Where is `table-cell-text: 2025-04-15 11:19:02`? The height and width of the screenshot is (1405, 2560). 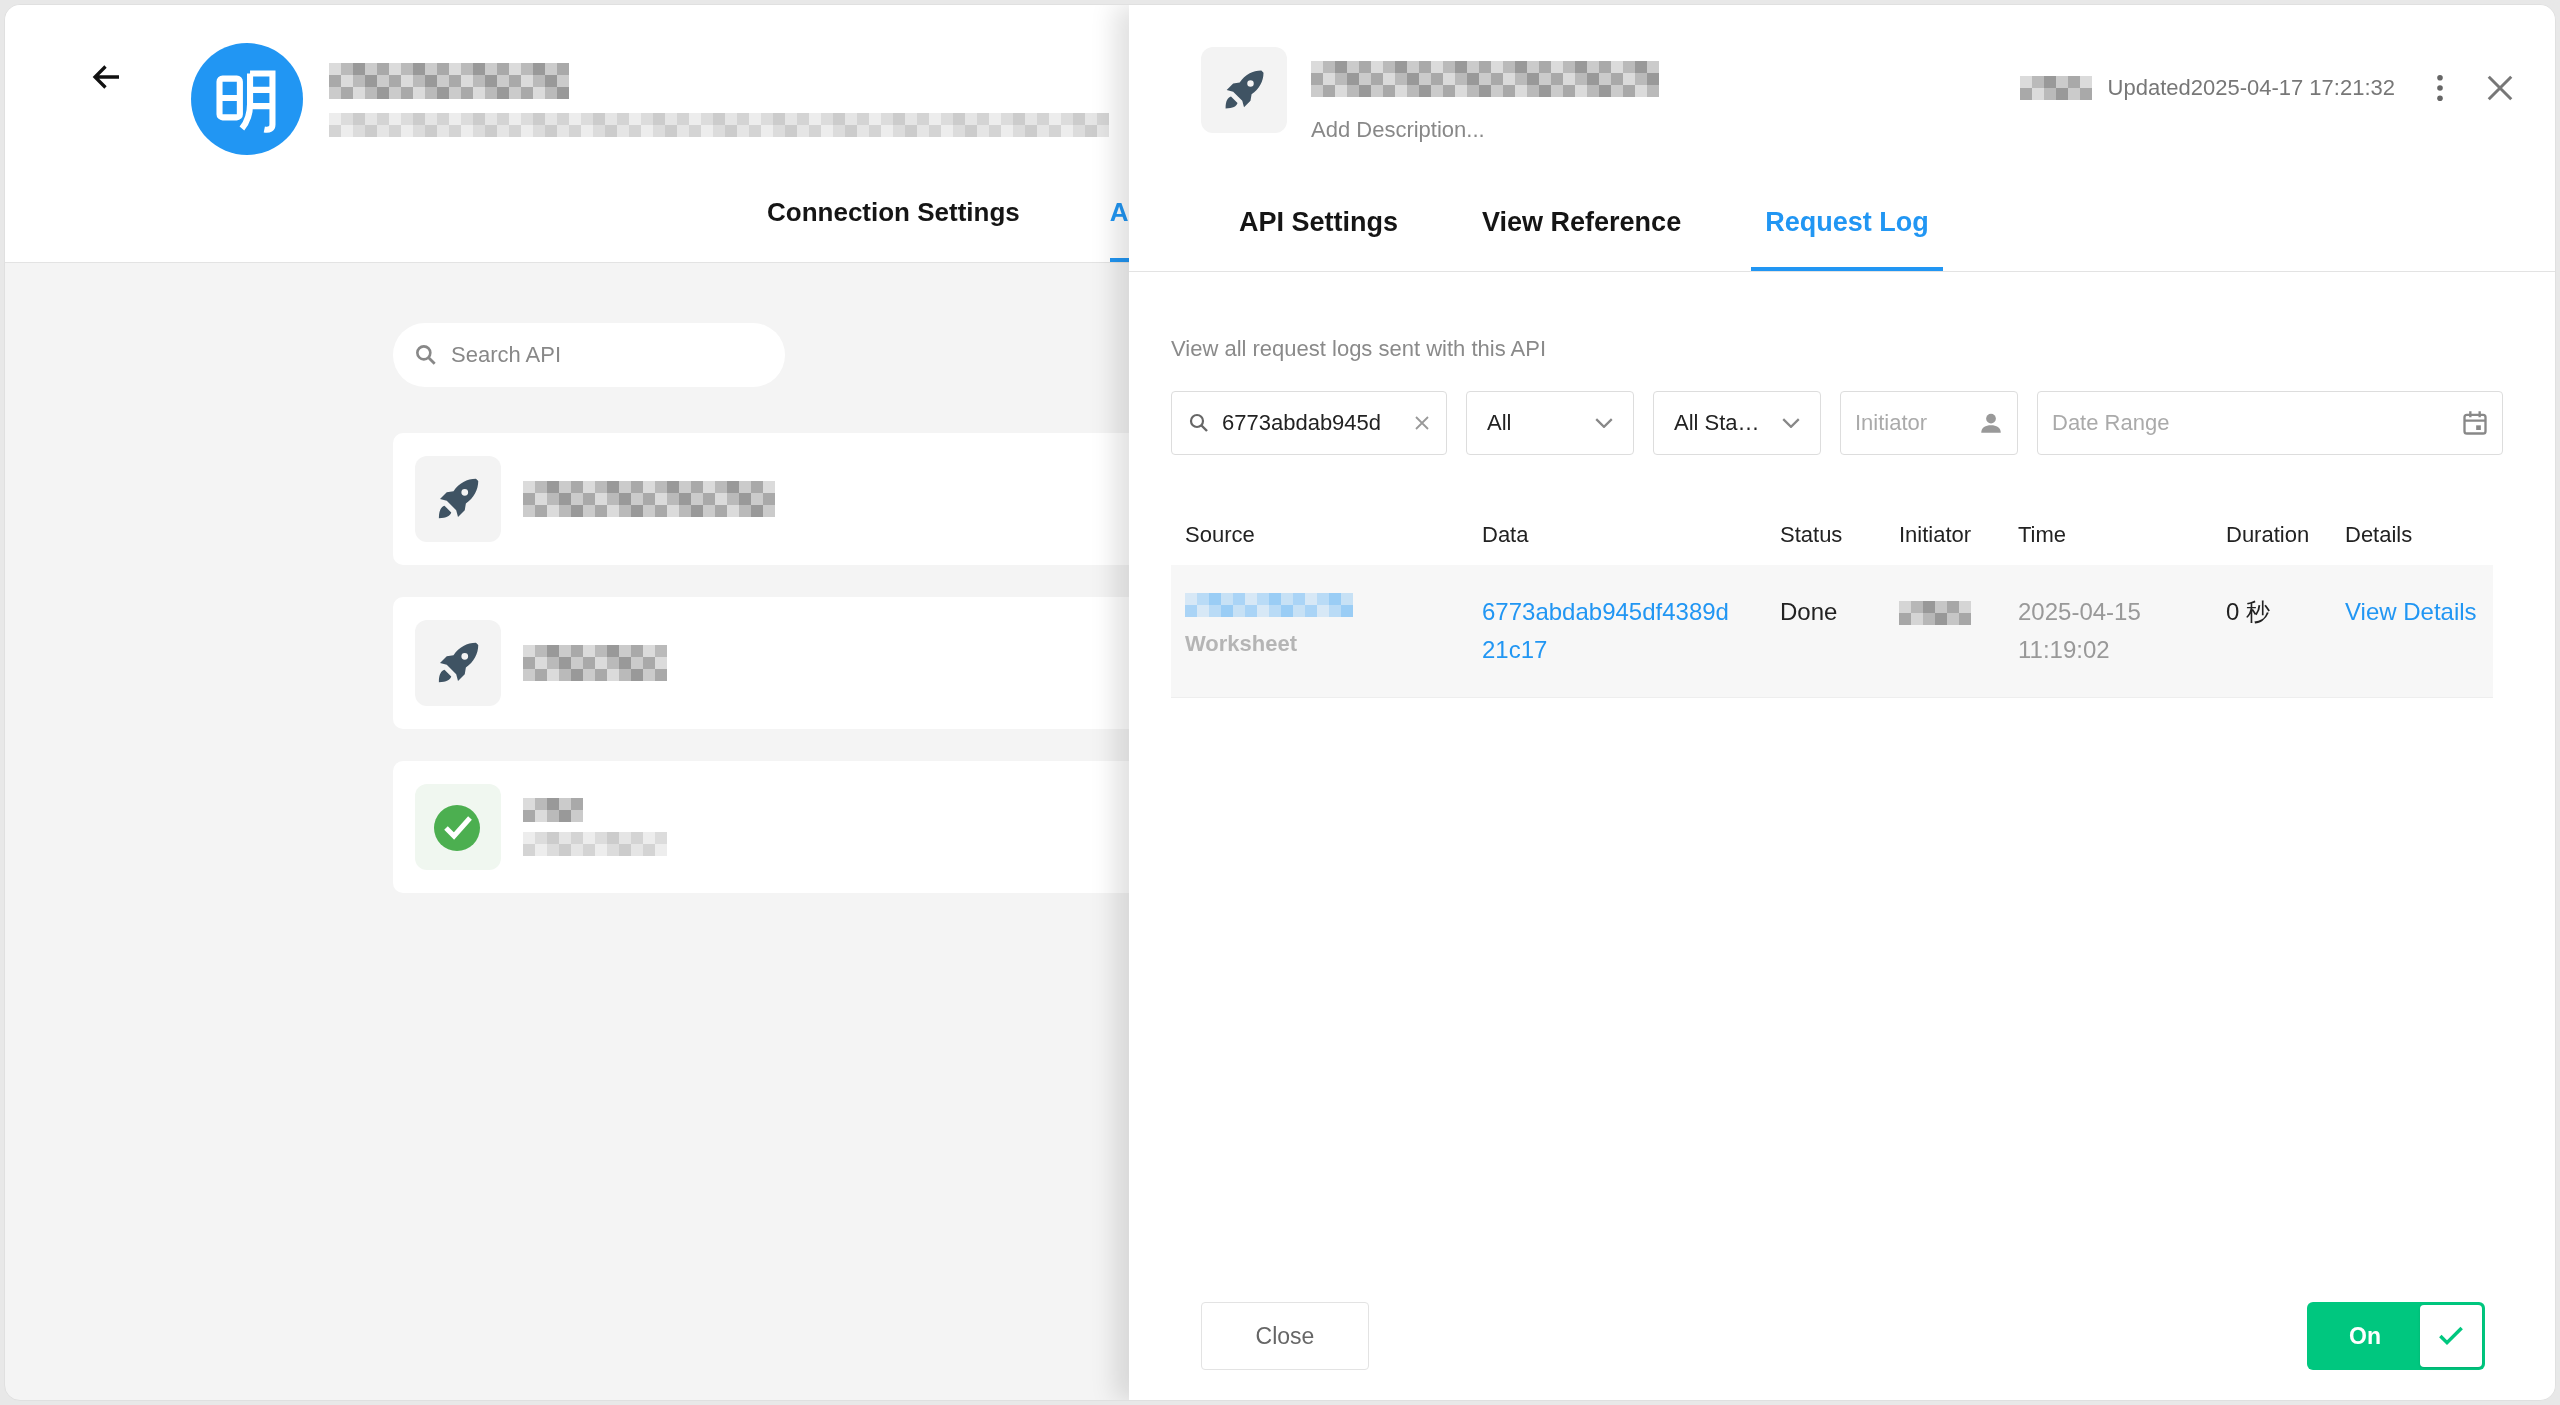 table-cell-text: 2025-04-15 11:19:02 is located at coordinates (2079, 630).